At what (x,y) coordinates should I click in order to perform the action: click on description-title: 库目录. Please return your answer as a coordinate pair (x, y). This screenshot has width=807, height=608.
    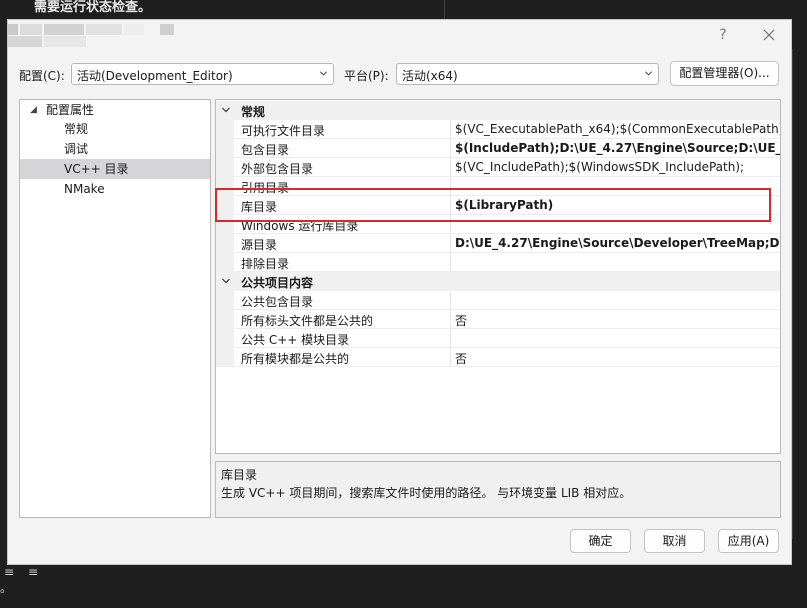
    Looking at the image, I should click on (239, 475).